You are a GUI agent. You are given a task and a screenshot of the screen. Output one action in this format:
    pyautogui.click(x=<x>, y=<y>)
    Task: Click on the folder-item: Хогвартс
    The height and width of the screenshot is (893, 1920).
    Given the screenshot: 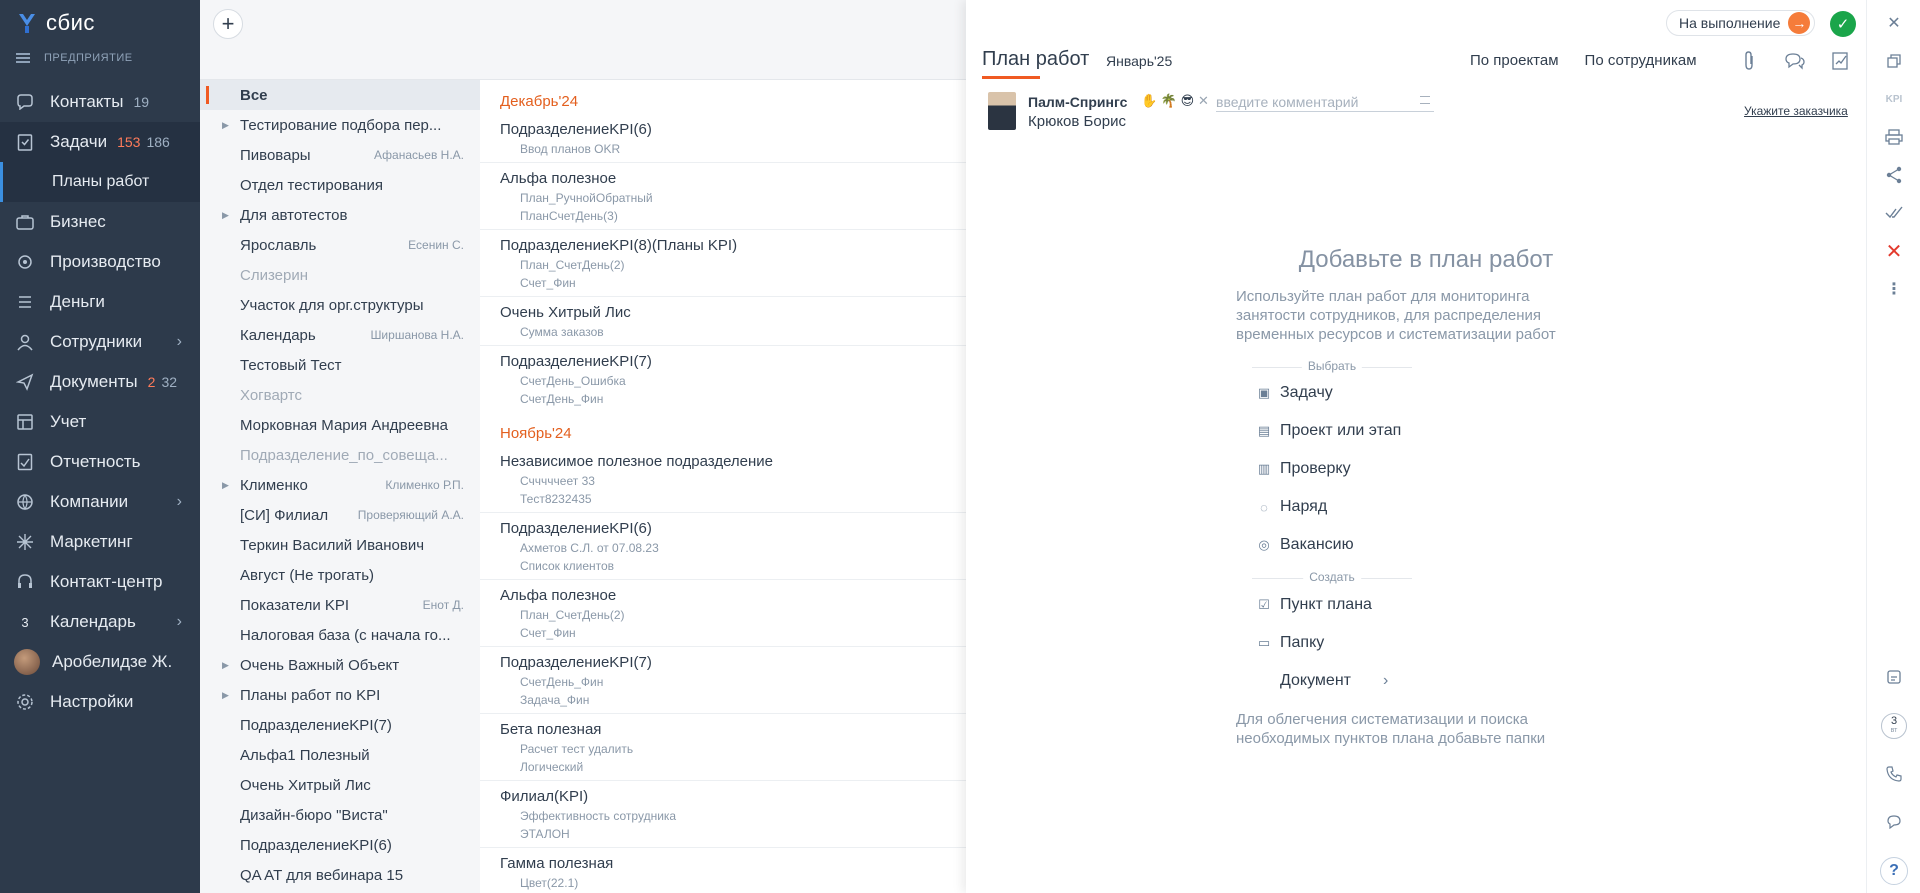 What is the action you would take?
    pyautogui.click(x=340, y=395)
    